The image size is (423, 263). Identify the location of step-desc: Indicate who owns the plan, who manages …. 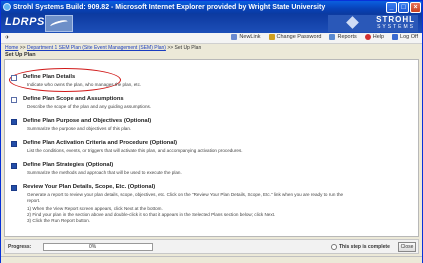
(84, 84).